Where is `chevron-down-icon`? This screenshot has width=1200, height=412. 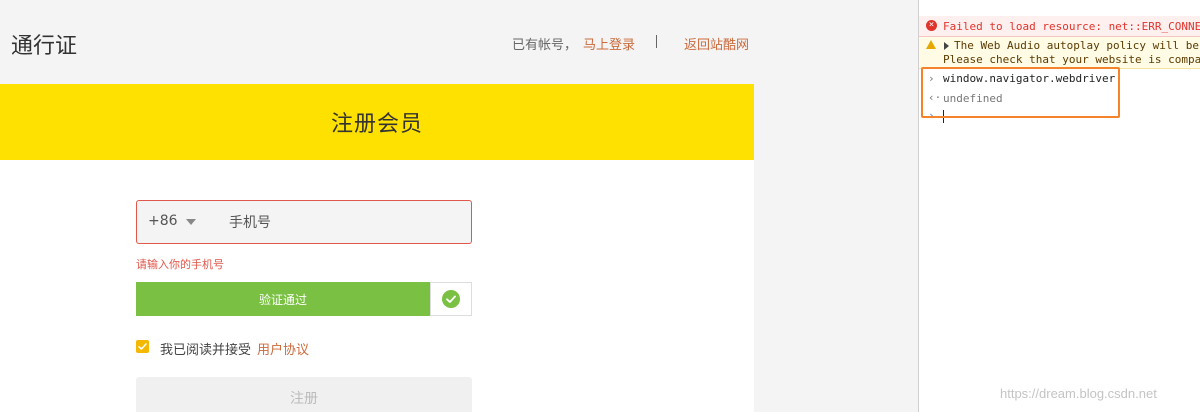
chevron-down-icon is located at coordinates (191, 222).